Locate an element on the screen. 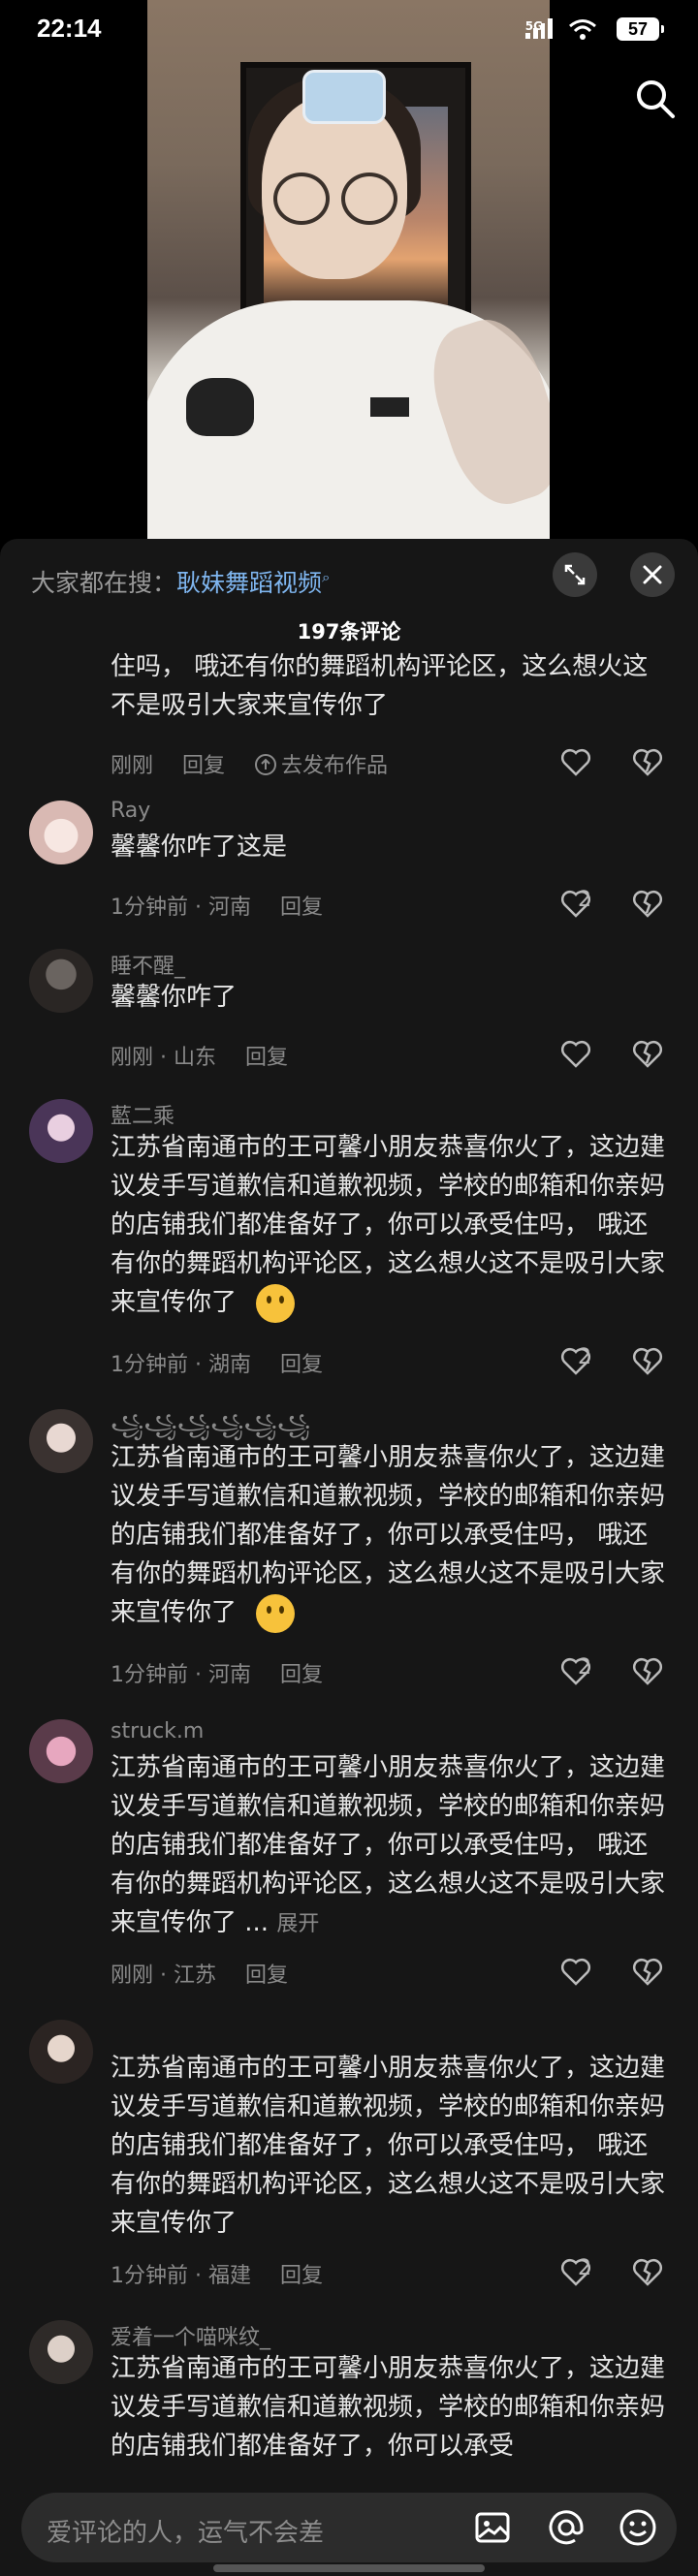  search-icon is located at coordinates (655, 99).